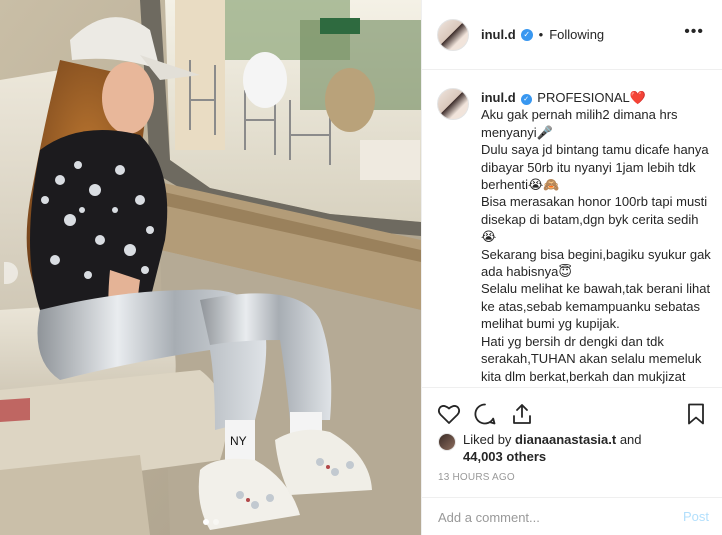  What do you see at coordinates (210, 522) in the screenshot?
I see `carousel-indicator` at bounding box center [210, 522].